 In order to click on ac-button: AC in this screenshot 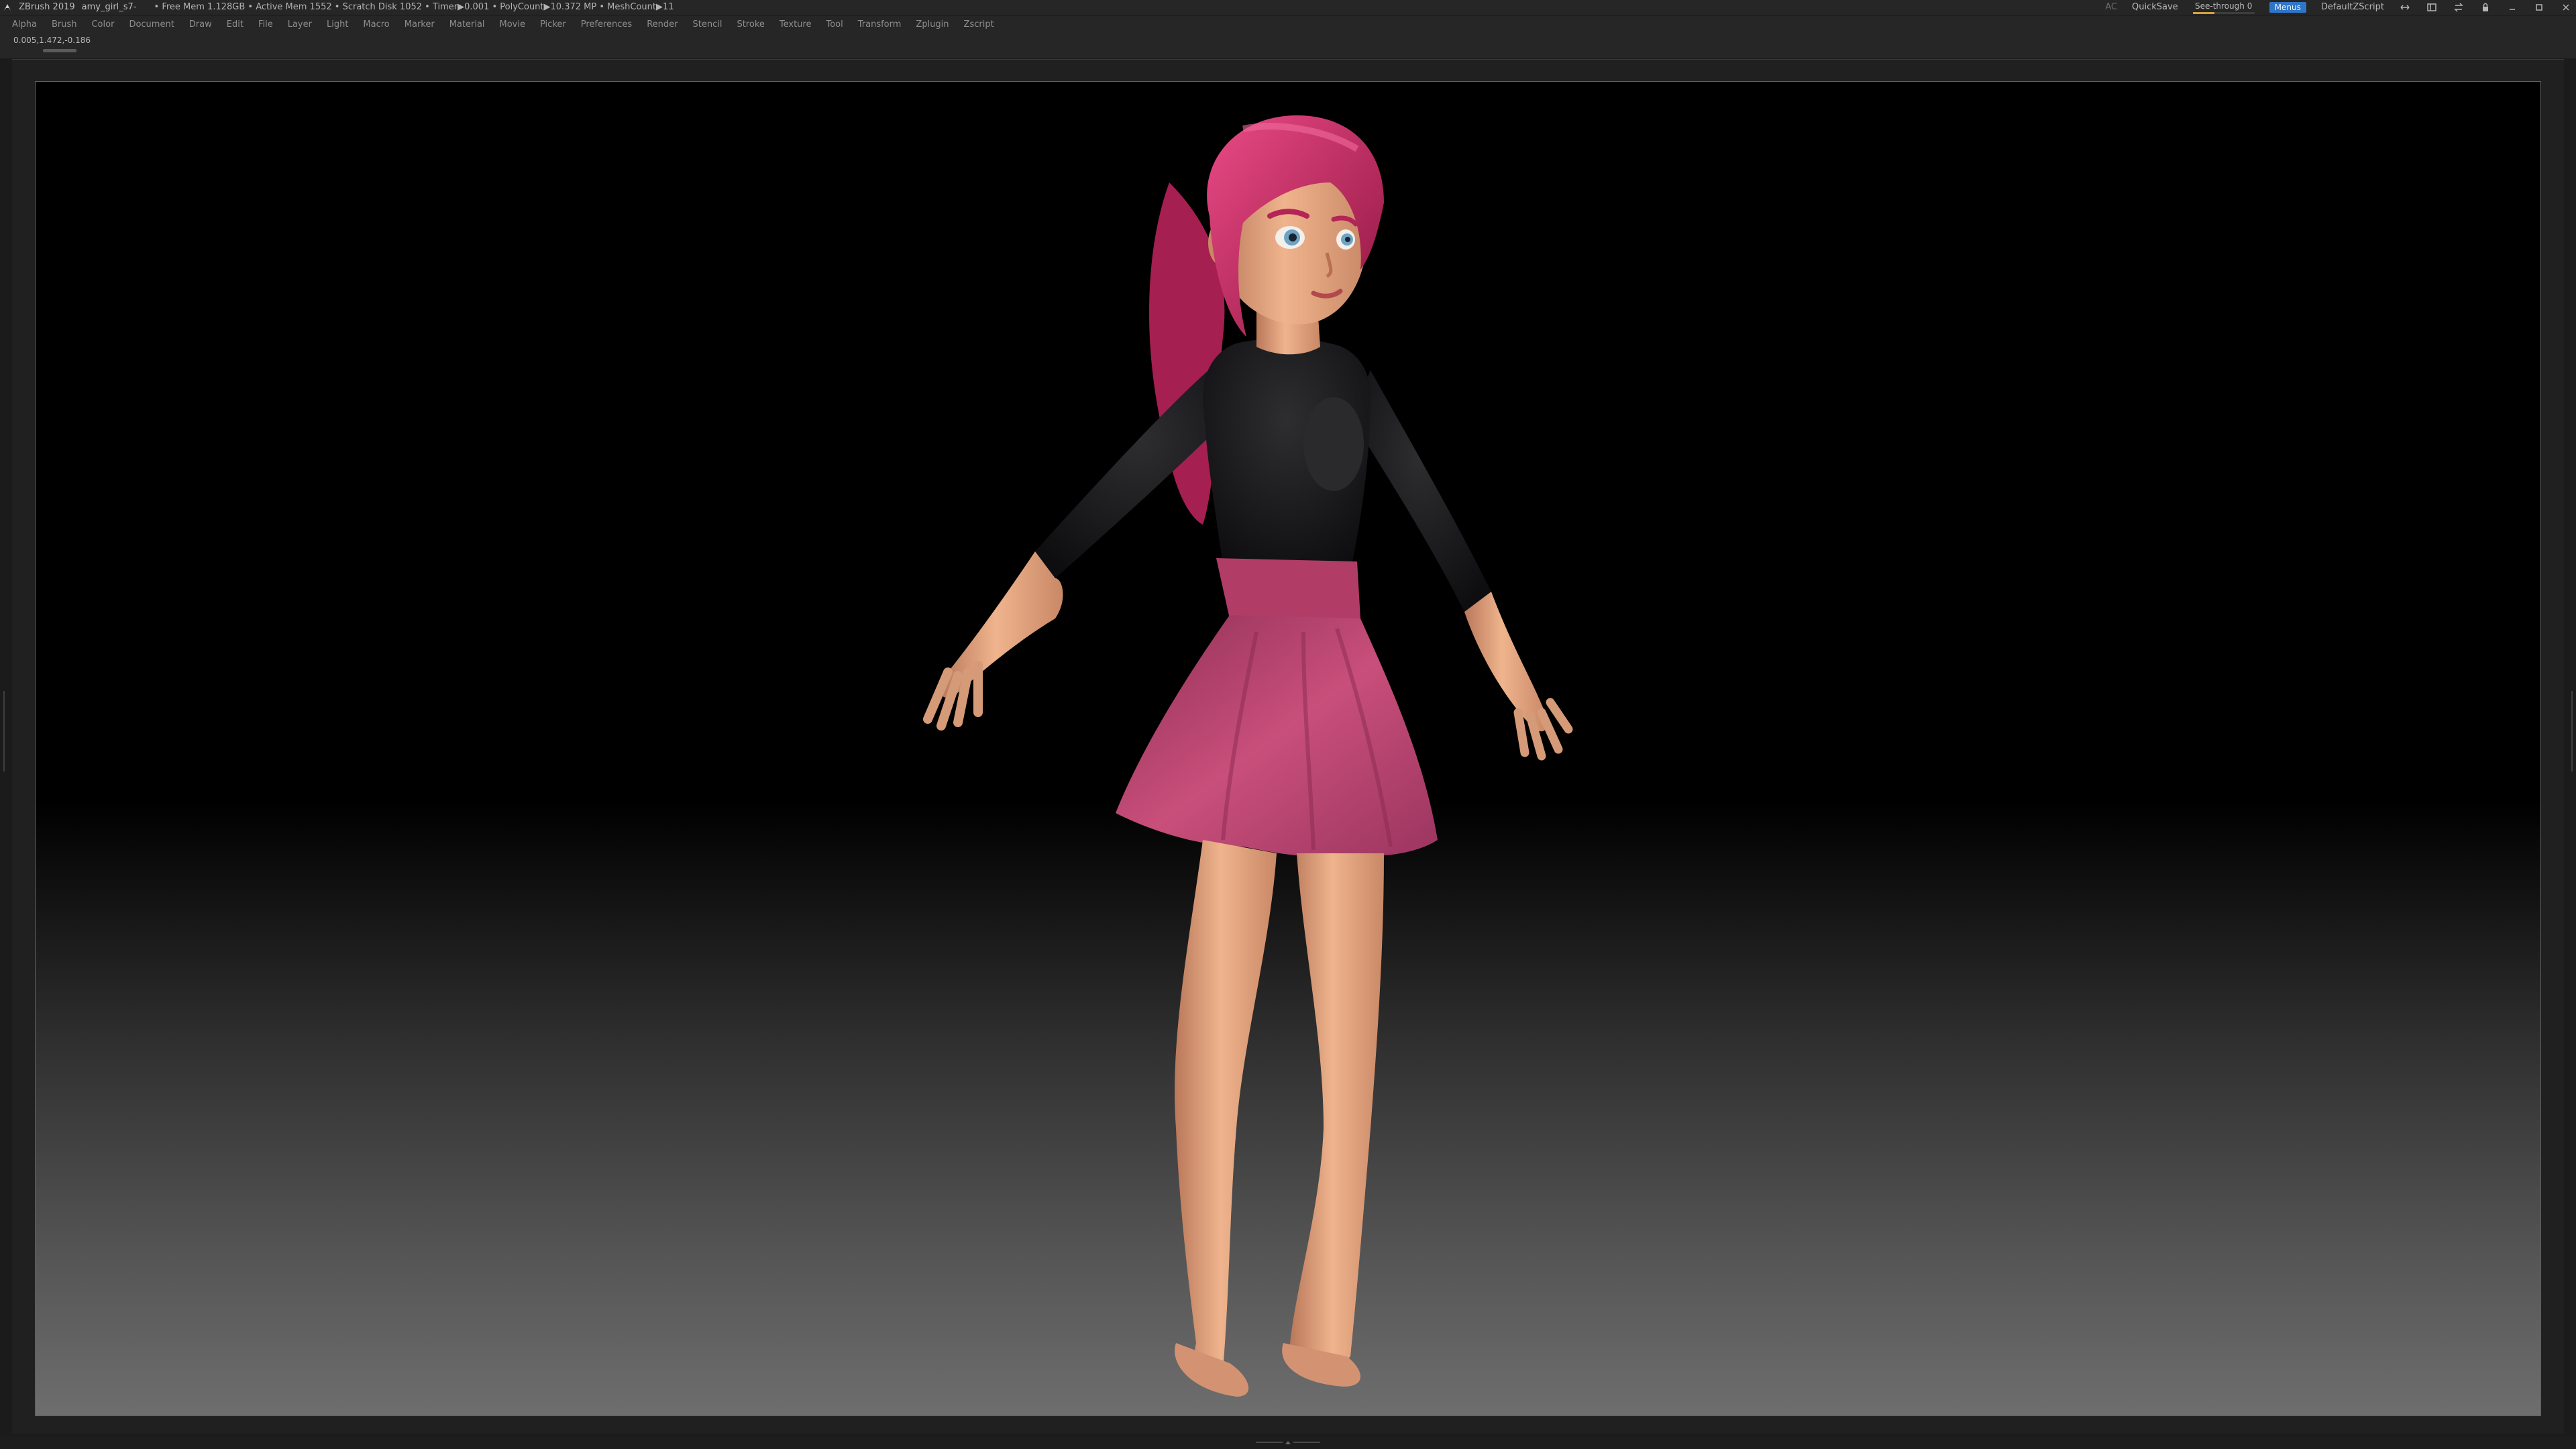, I will do `click(2111, 7)`.